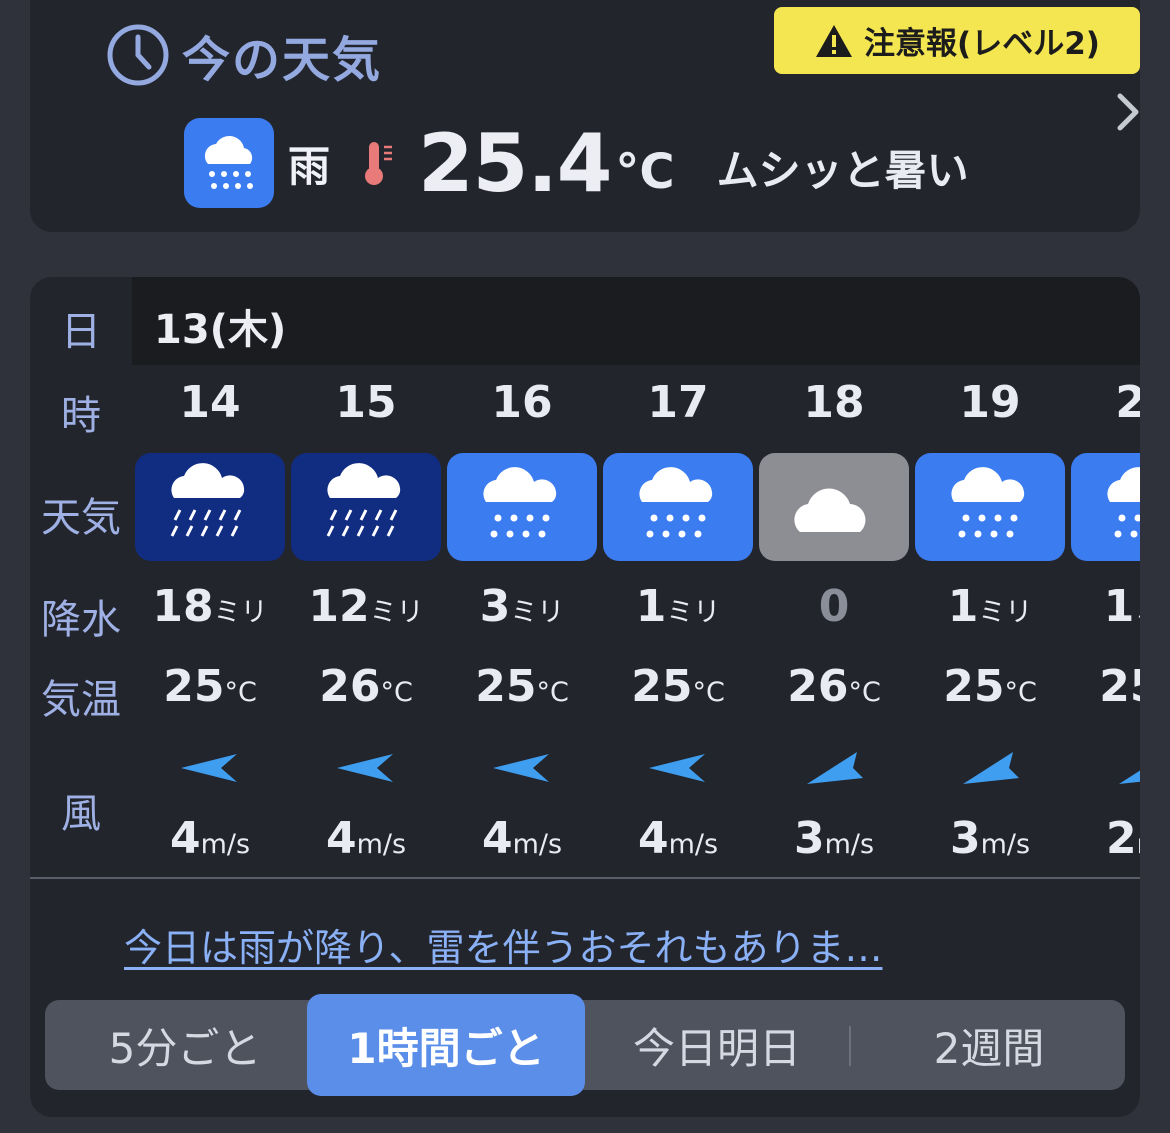 The width and height of the screenshot is (1170, 1133). Describe the element at coordinates (834, 838) in the screenshot. I see `wind-speed: 3m/s` at that location.